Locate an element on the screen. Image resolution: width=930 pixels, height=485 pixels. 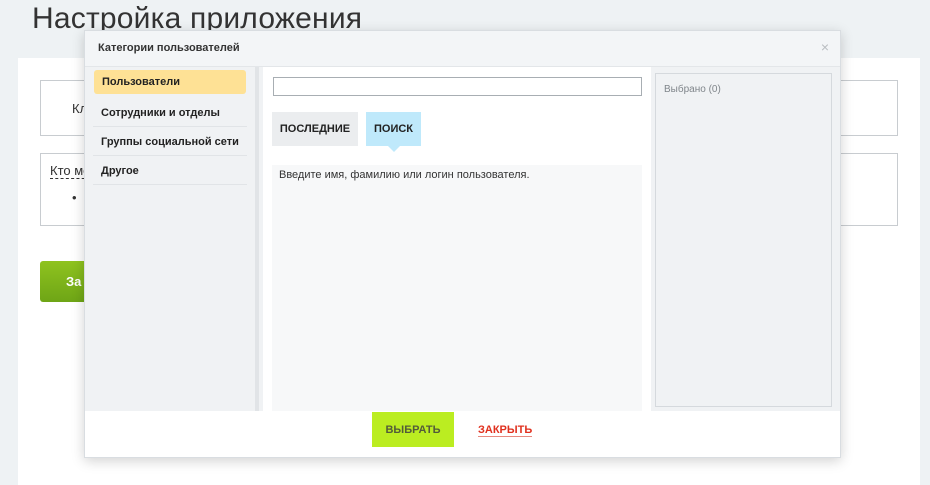
close-icon: × is located at coordinates (825, 47).